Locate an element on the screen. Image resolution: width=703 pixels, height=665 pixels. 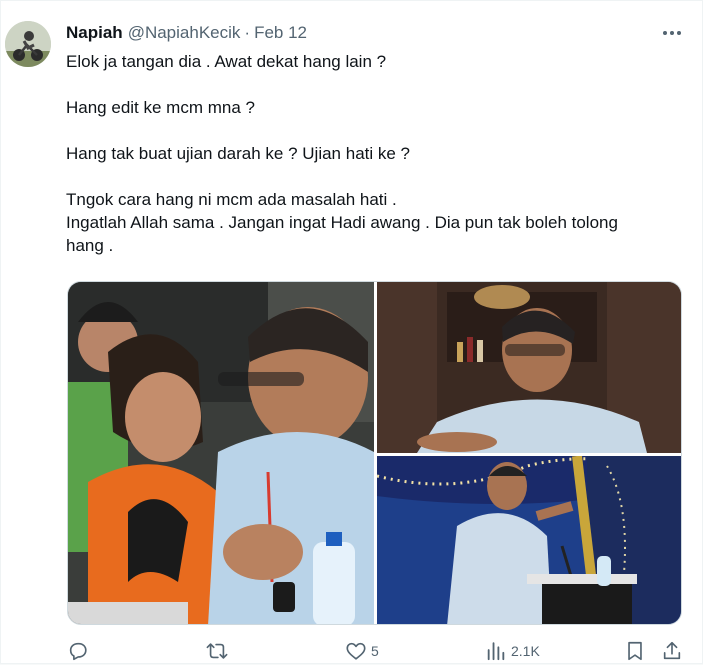
like-count: 5 is located at coordinates (375, 651).